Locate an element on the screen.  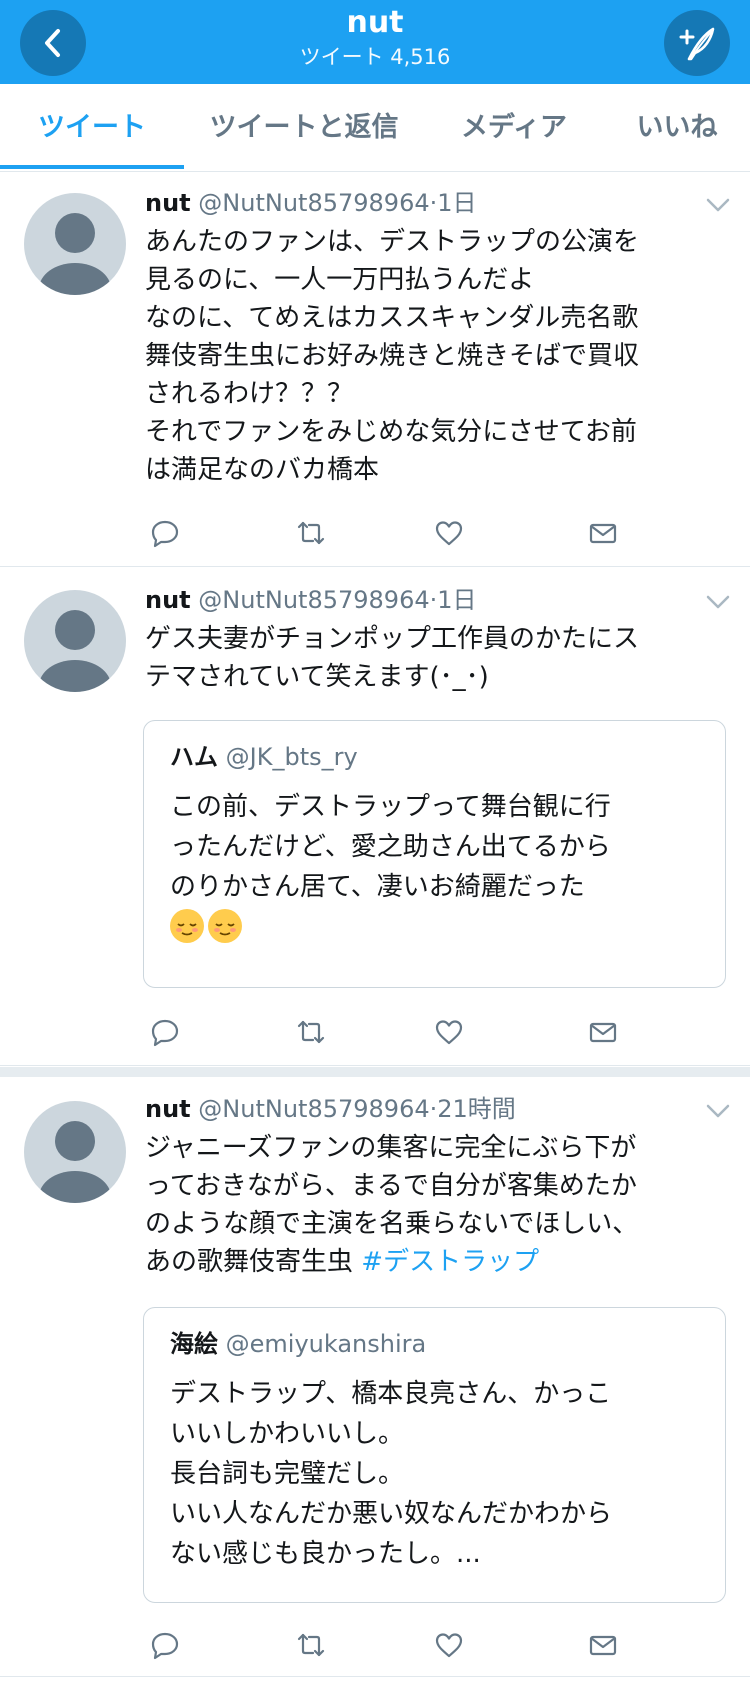
tweet-text: ゲス夫妻がチョンポップ工作員のかたにス テマされていて笑えます(･_･) is located at coordinates (392, 658).